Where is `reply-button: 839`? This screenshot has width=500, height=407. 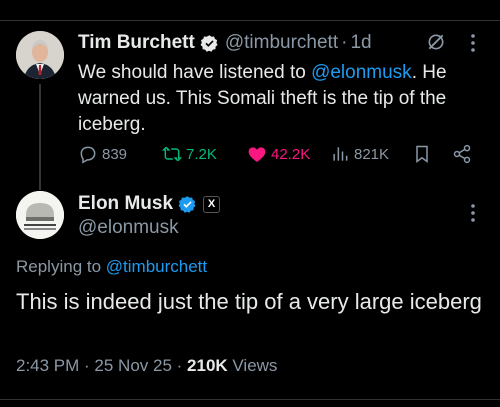
reply-button: 839 is located at coordinates (102, 154).